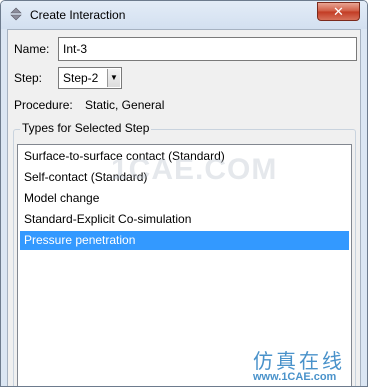  Describe the element at coordinates (43, 105) in the screenshot. I see `procedure-label: Procedure:` at that location.